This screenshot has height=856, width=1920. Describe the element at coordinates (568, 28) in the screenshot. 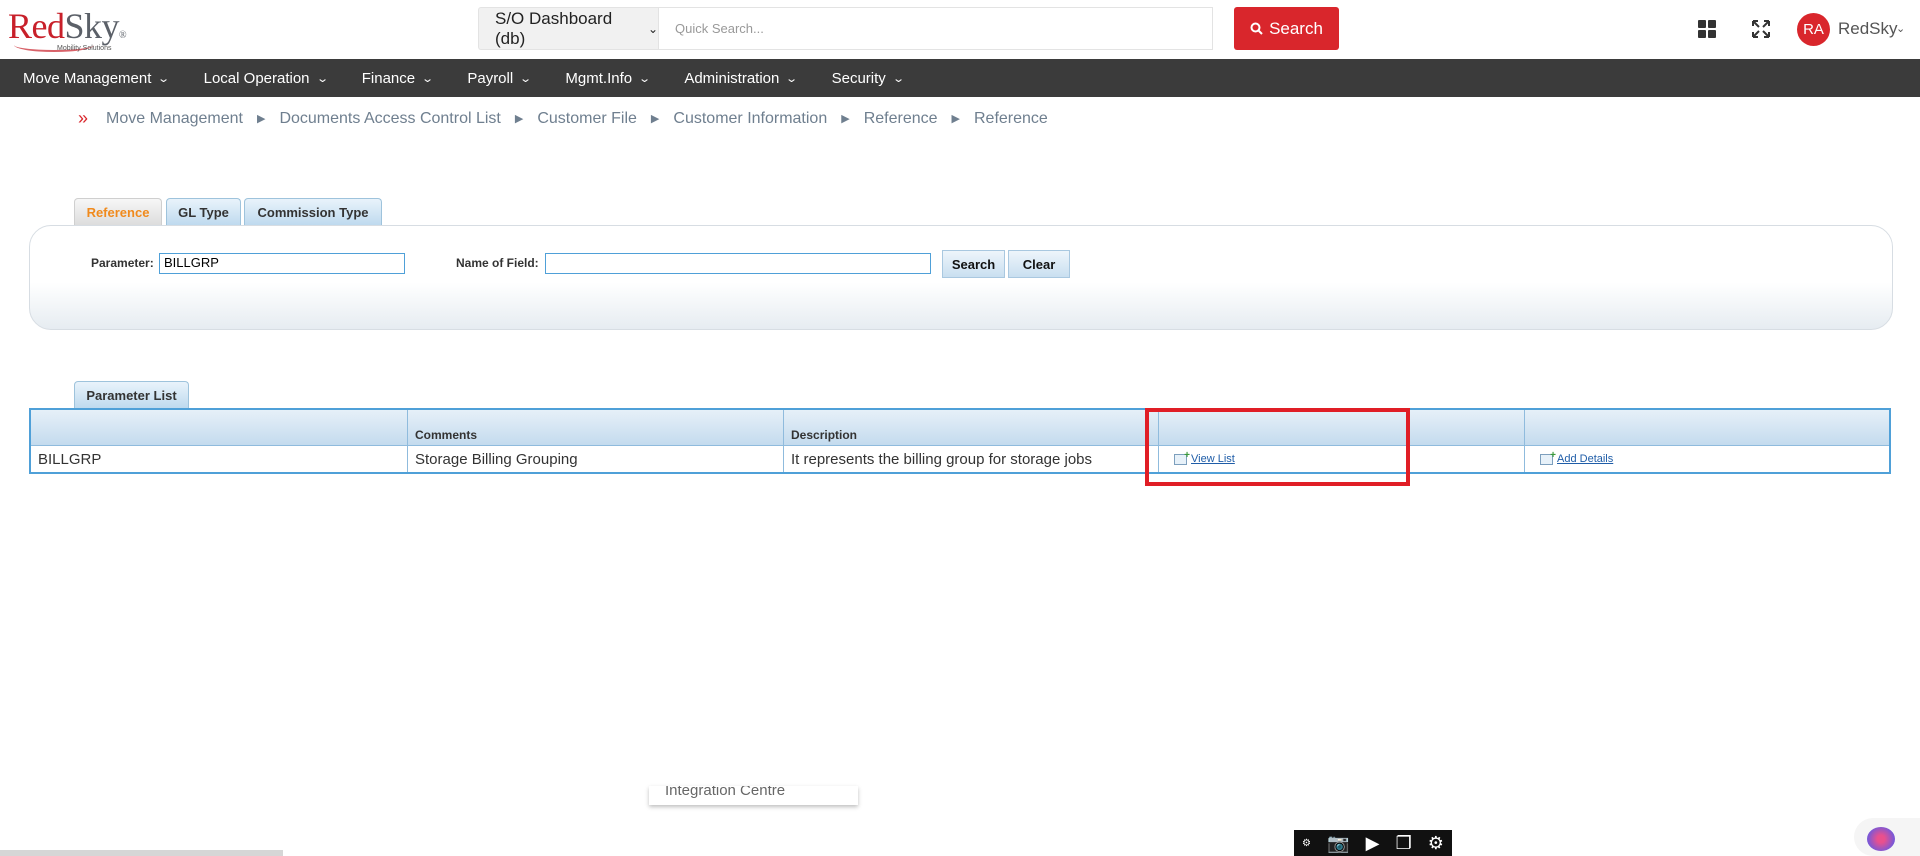

I see `dashboard-select: S/O Dashboard (db) ⌄` at that location.